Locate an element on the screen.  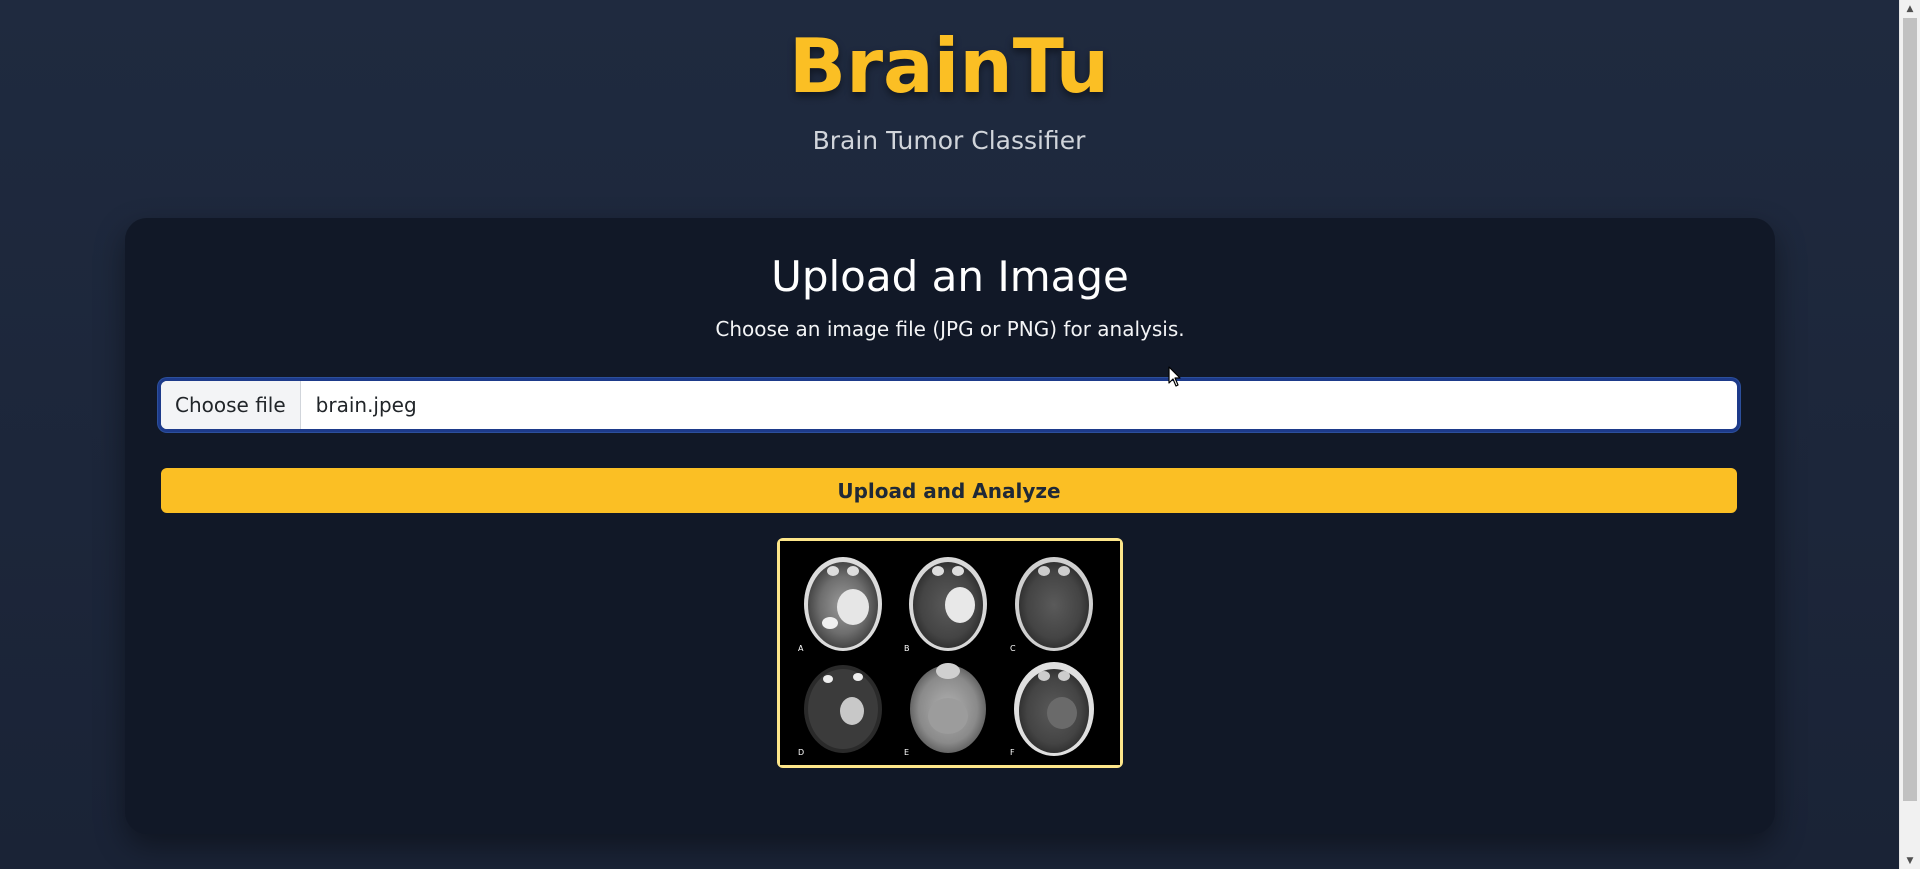
vertical-scrollbar: ▲ ▼ is located at coordinates (1909, 434).